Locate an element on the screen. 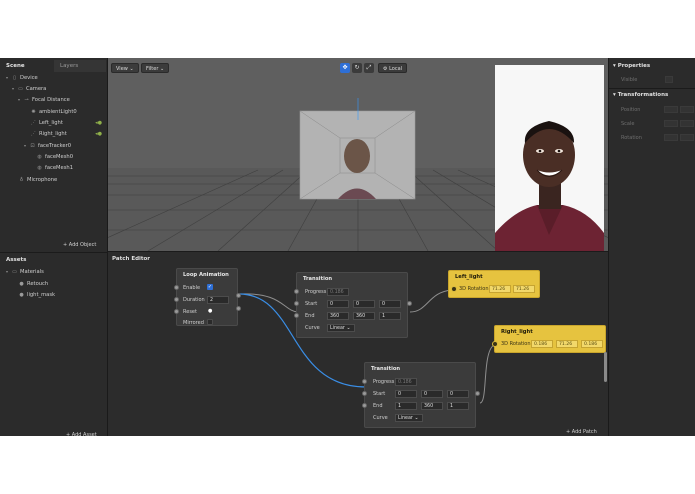  filter-dropdown: Filter ⌄ is located at coordinates (155, 68).